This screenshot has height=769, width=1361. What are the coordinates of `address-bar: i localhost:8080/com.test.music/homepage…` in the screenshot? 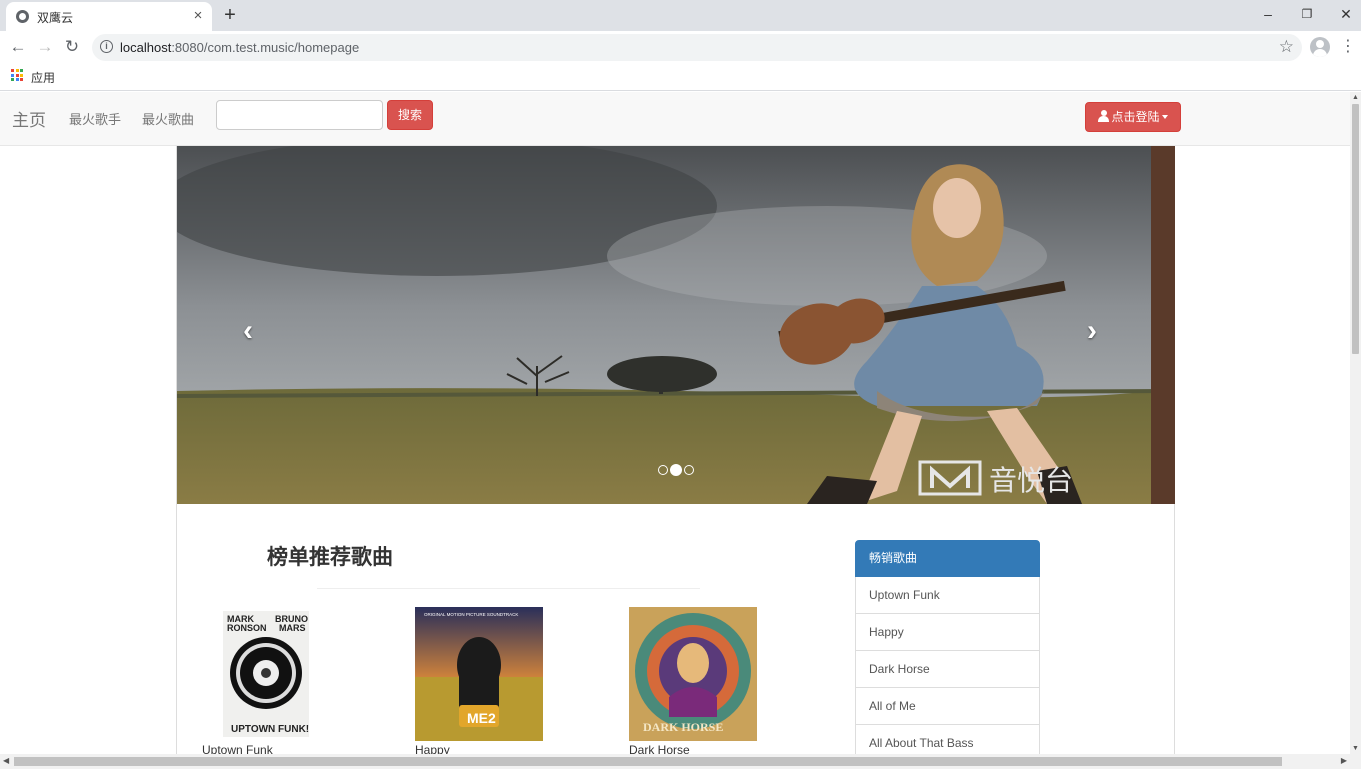 It's located at (697, 47).